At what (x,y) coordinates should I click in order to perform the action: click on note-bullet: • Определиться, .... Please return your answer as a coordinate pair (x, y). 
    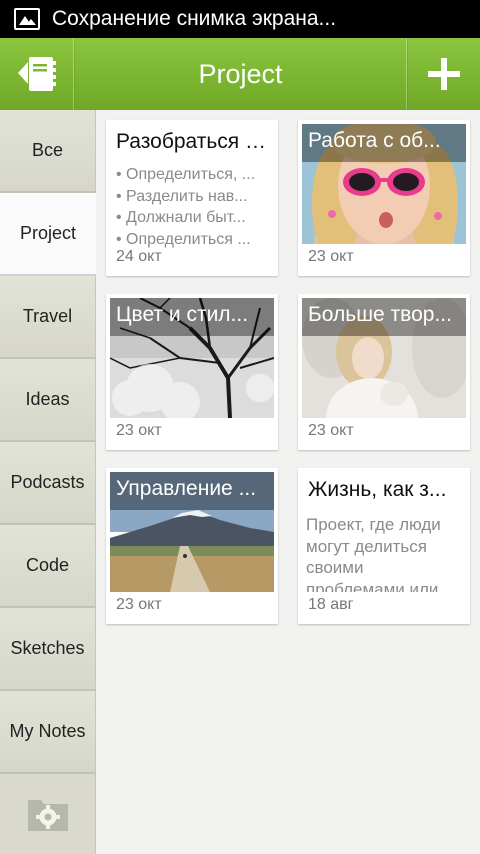
    Looking at the image, I should click on (186, 174).